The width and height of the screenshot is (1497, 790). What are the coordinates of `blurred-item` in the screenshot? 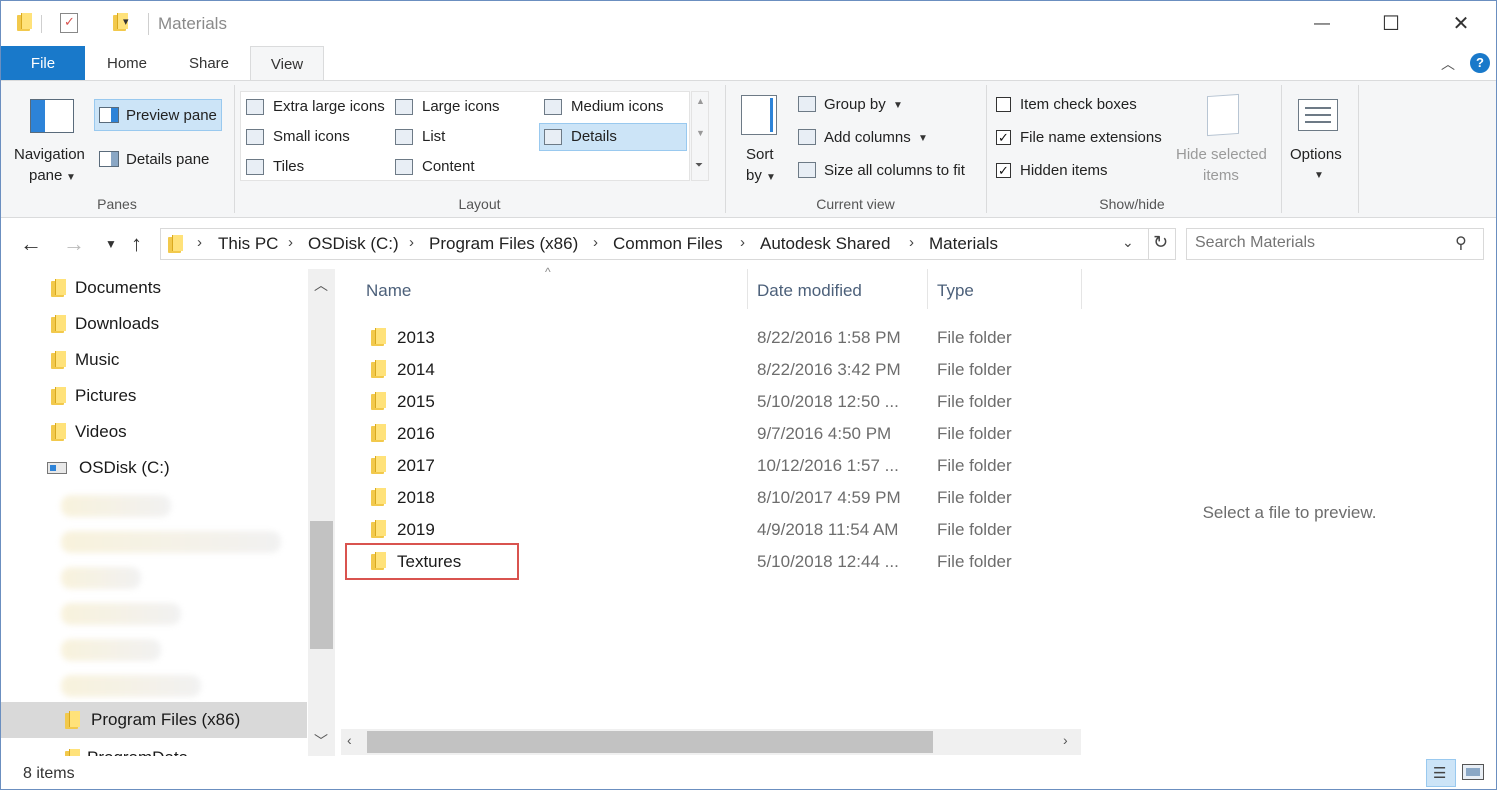 It's located at (171, 542).